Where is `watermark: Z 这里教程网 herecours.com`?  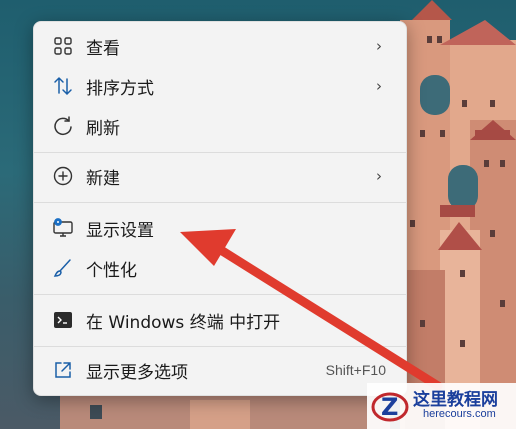
watermark: Z 这里教程网 herecours.com is located at coordinates (441, 406).